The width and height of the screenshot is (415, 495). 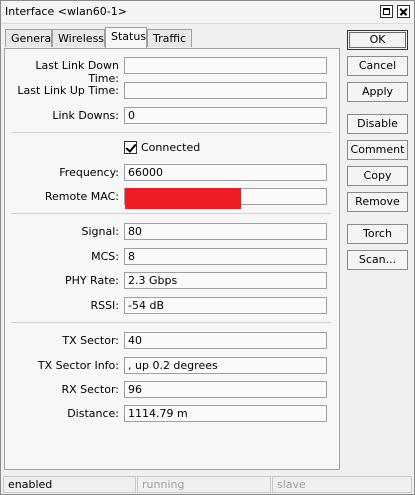 What do you see at coordinates (29, 38) in the screenshot?
I see `tab-general: General` at bounding box center [29, 38].